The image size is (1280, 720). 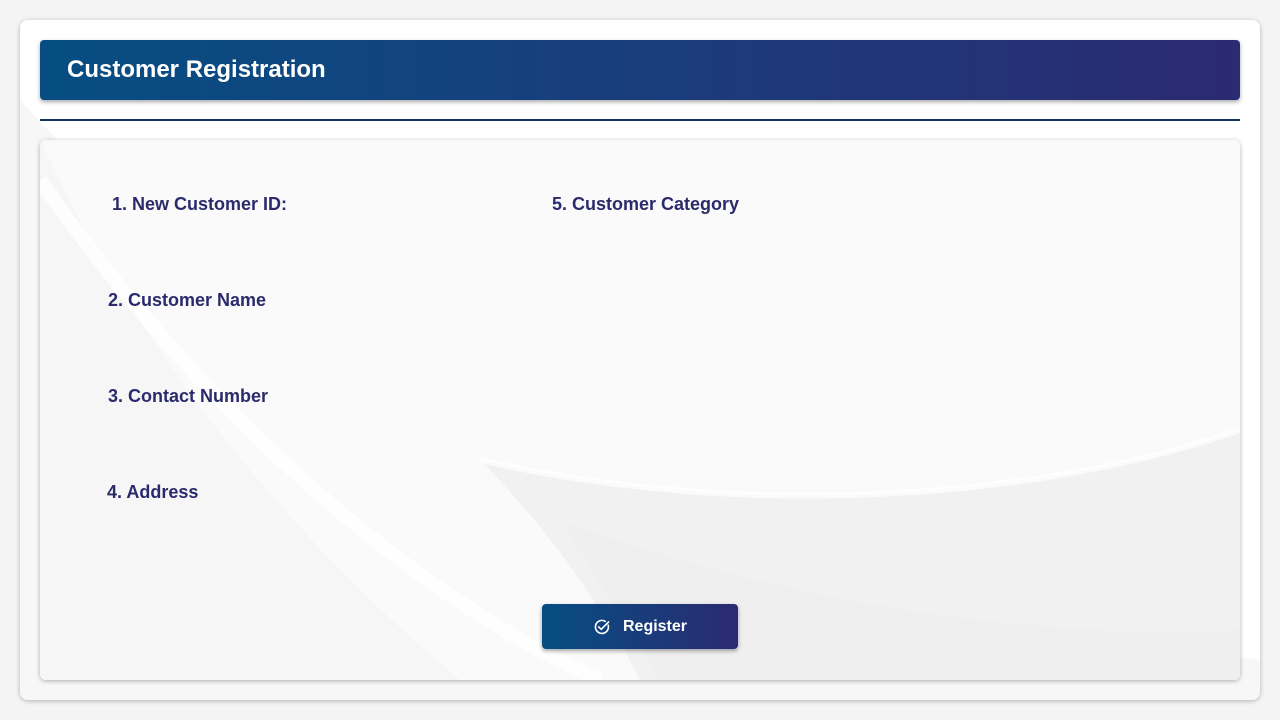 What do you see at coordinates (187, 300) in the screenshot?
I see `customer-name-label: 2. Customer Name` at bounding box center [187, 300].